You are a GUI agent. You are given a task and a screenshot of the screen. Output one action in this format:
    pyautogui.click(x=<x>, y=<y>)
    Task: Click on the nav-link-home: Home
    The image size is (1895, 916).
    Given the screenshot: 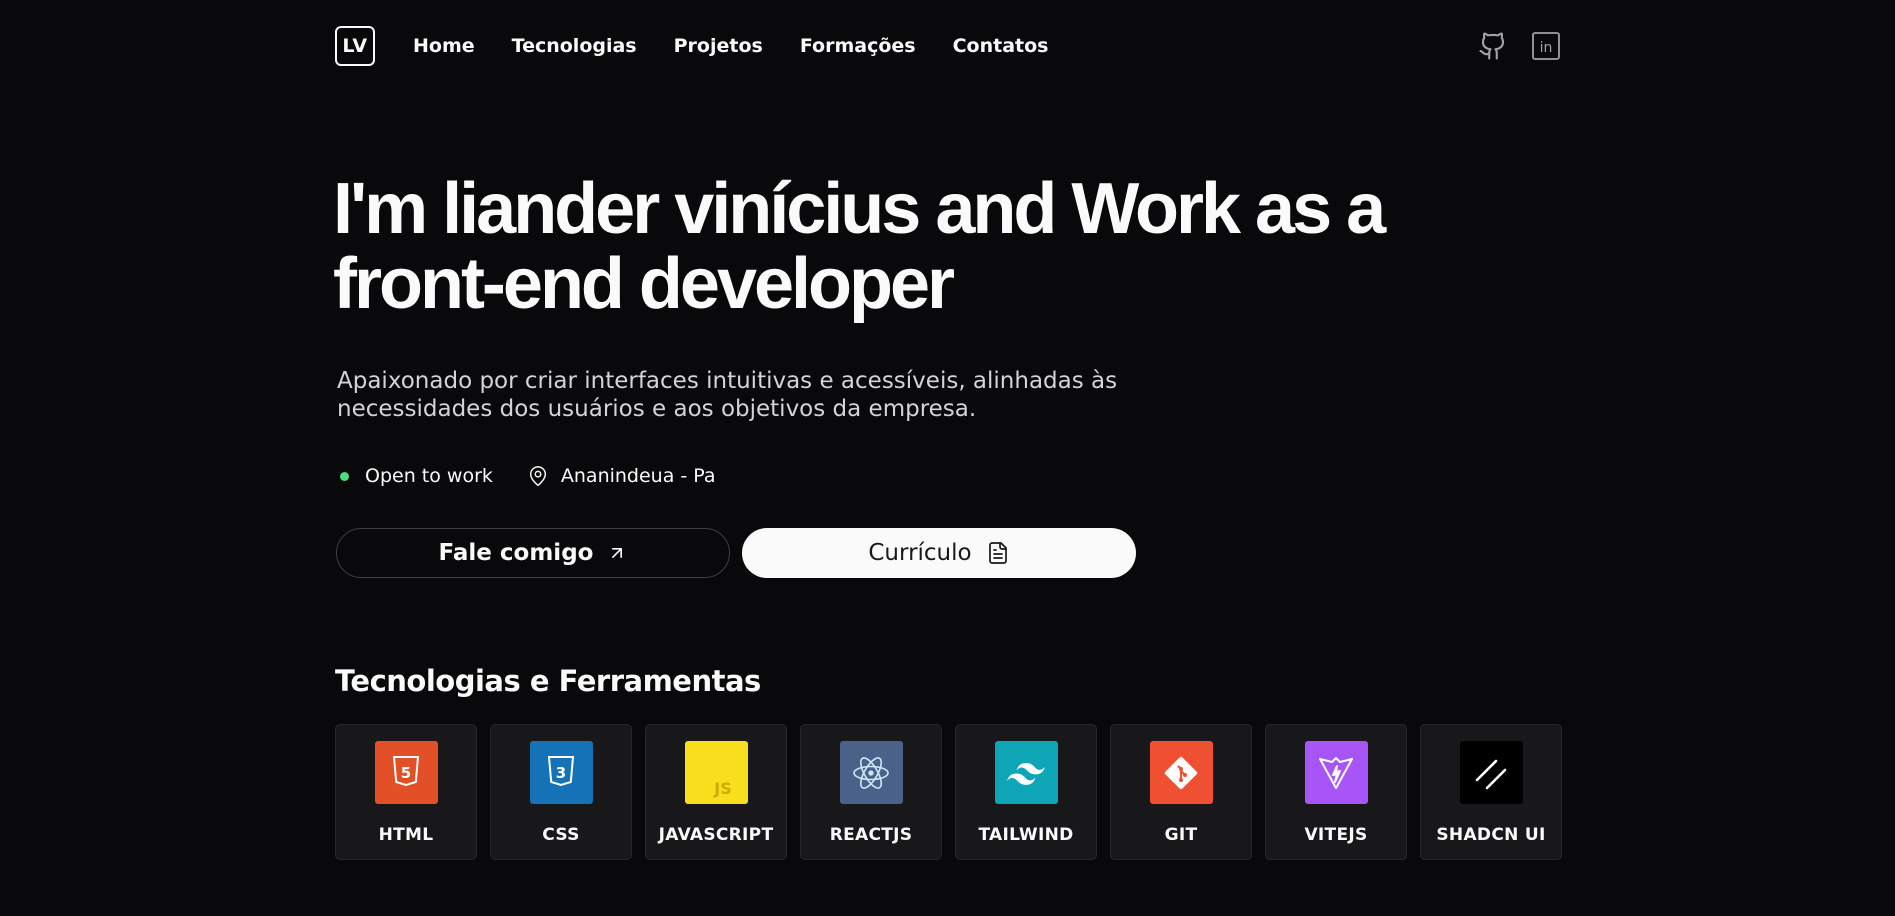 What is the action you would take?
    pyautogui.click(x=444, y=46)
    